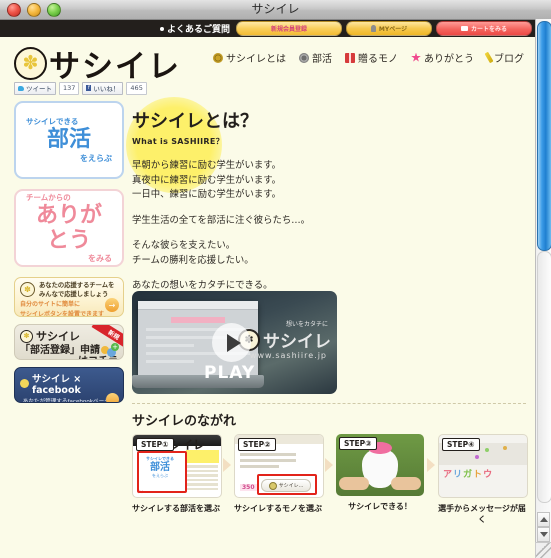 The width and height of the screenshot is (551, 558). What do you see at coordinates (100, 259) in the screenshot?
I see `card-thanks-bottom: をみる` at bounding box center [100, 259].